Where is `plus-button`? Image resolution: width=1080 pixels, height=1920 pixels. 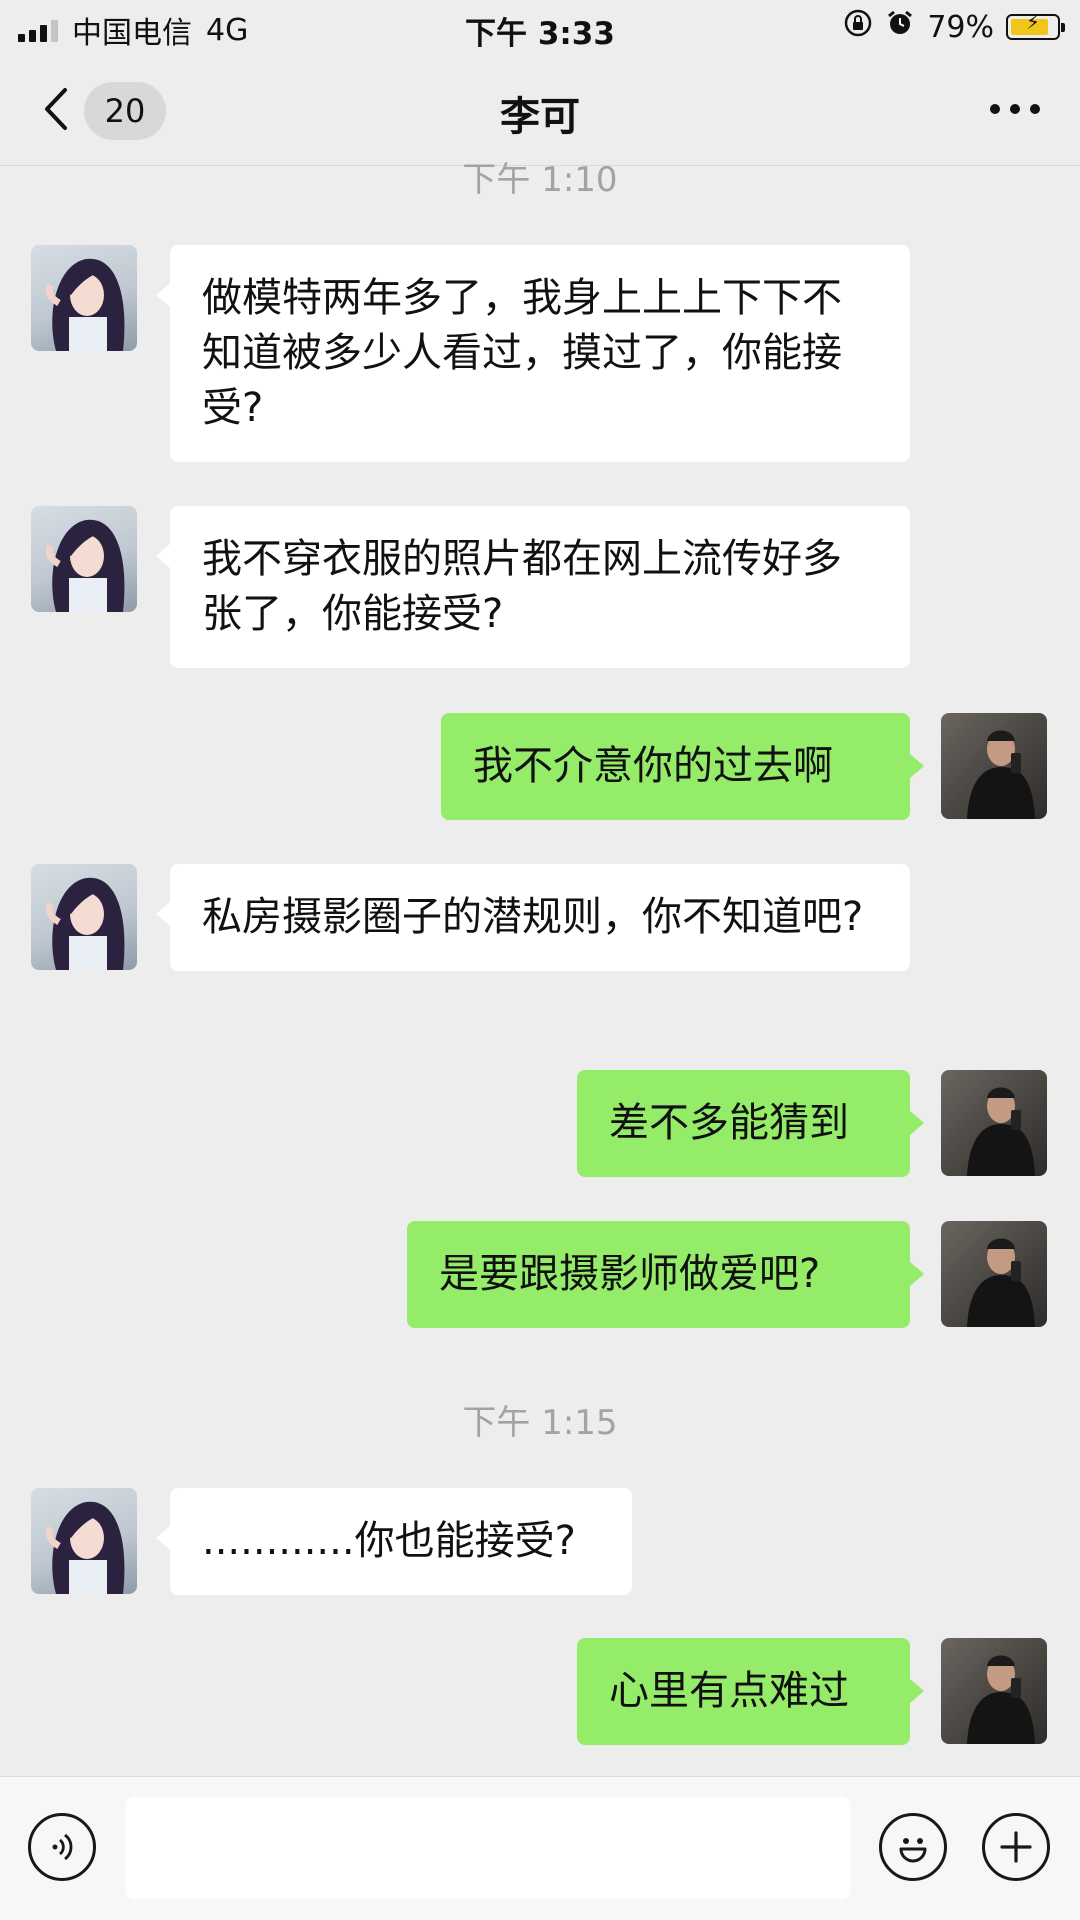 plus-button is located at coordinates (1016, 1847).